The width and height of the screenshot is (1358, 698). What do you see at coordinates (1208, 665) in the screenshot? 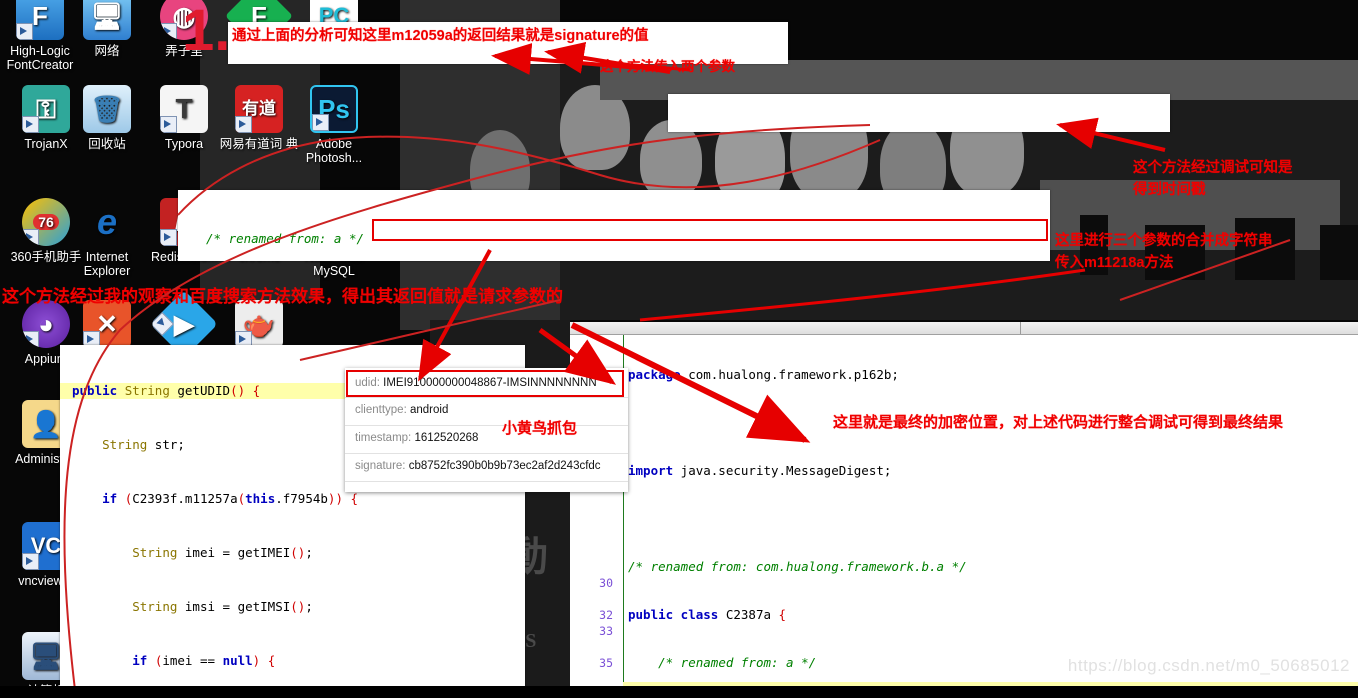
I see `csdn-watermark: https://blog.csdn.net/m0_50685012` at bounding box center [1208, 665].